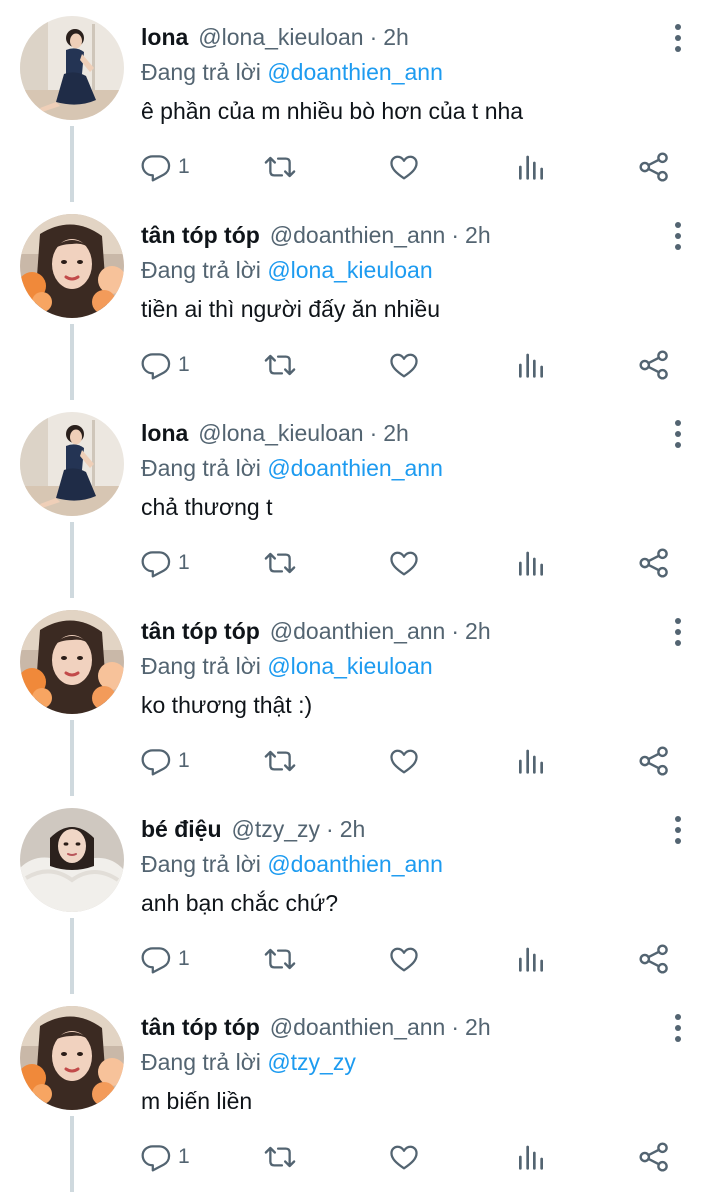 The height and width of the screenshot is (1192, 719). What do you see at coordinates (72, 860) in the screenshot?
I see `avatar-be-dieu` at bounding box center [72, 860].